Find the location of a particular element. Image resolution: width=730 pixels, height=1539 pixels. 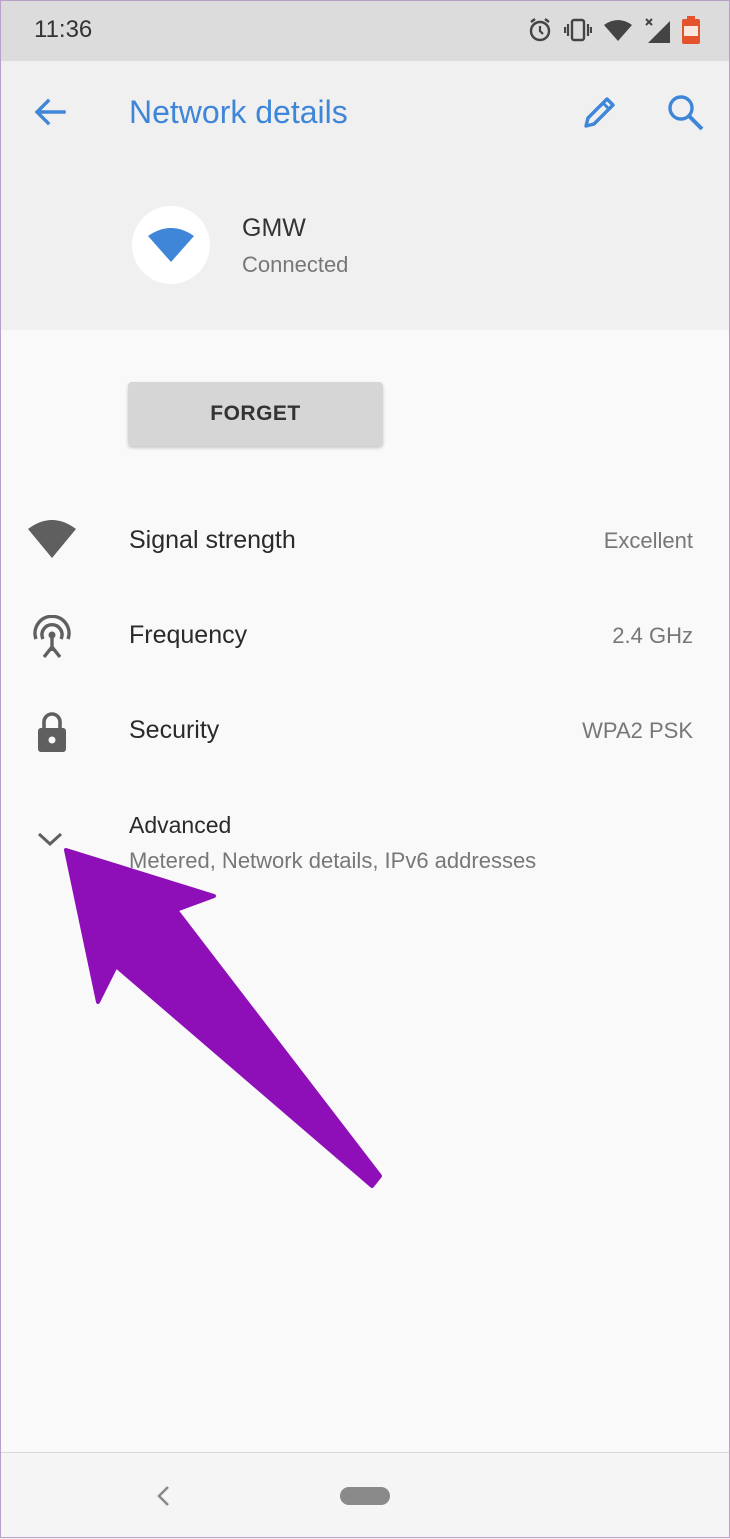

edit-button is located at coordinates (600, 112).